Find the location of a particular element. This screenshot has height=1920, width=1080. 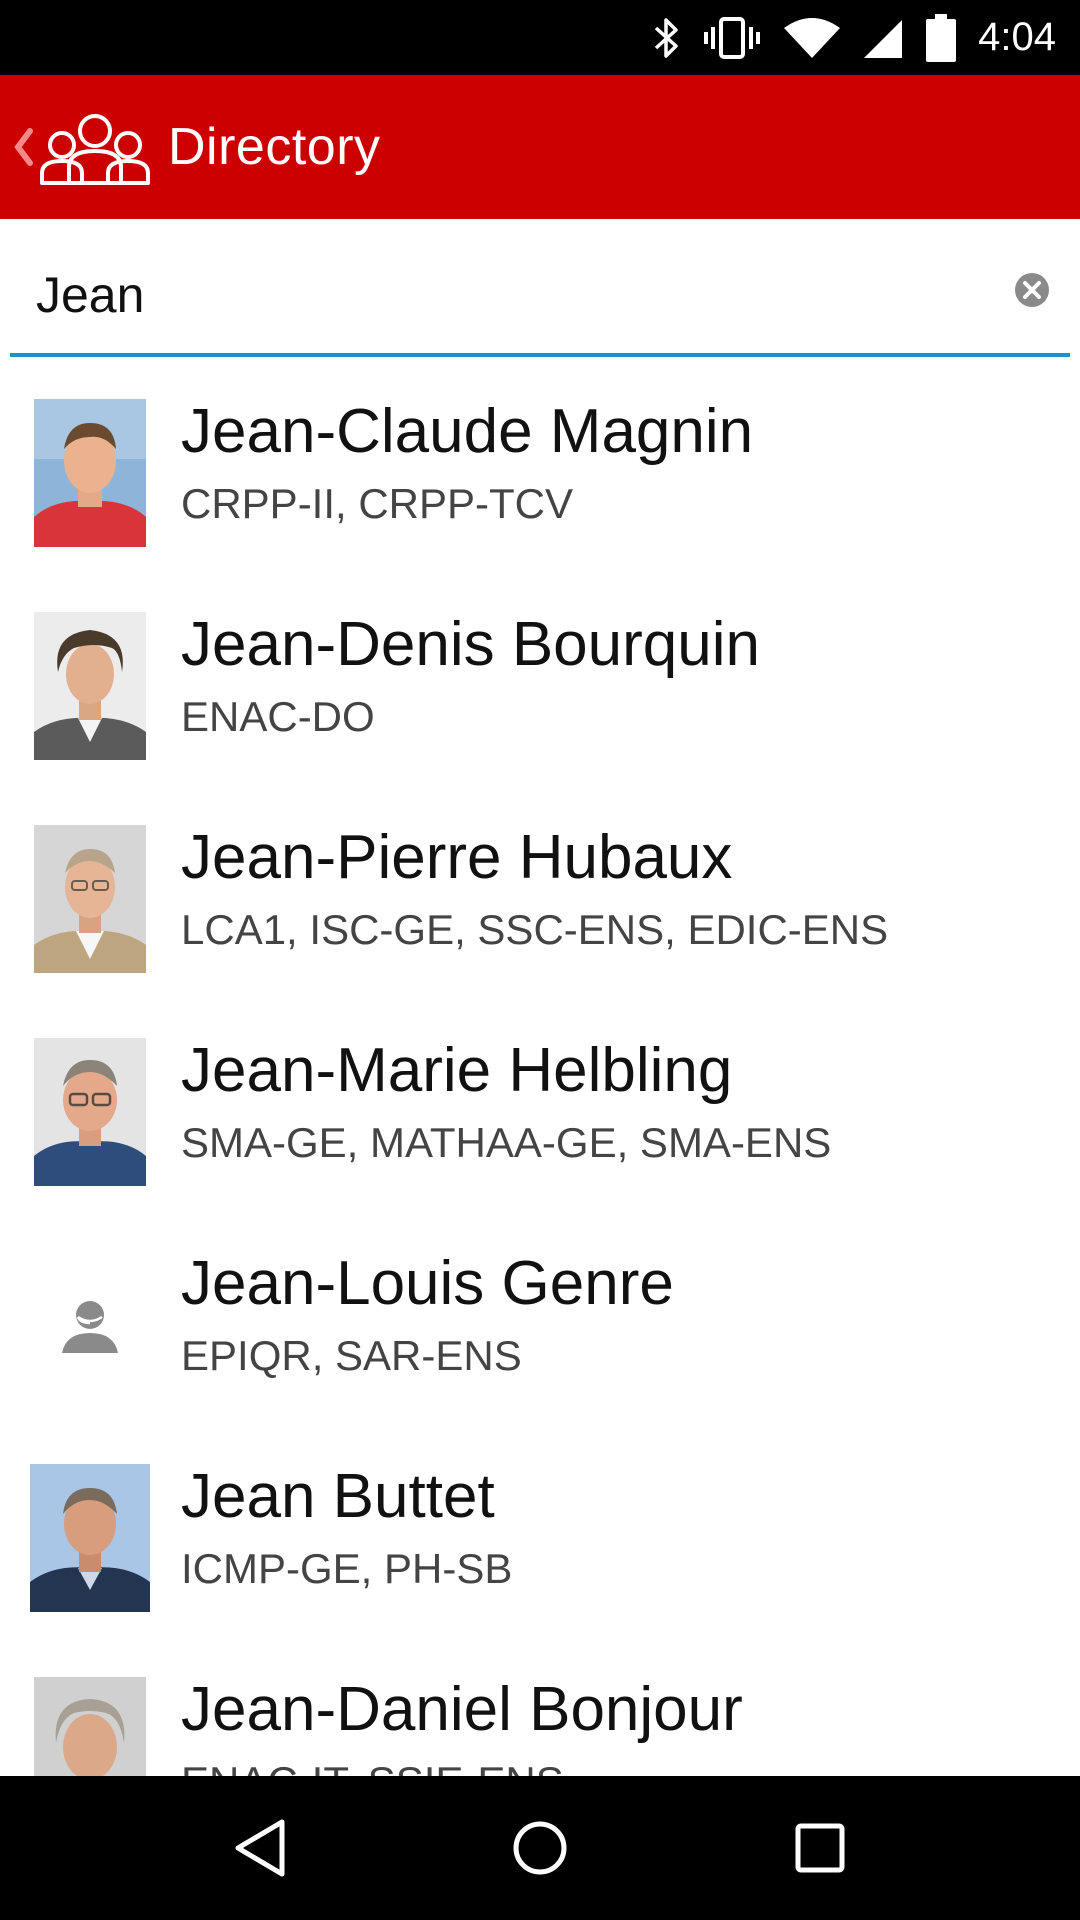

list-item: Jean-Claude Magnin CRPP-II, CRPP-TCV is located at coordinates (540, 498).